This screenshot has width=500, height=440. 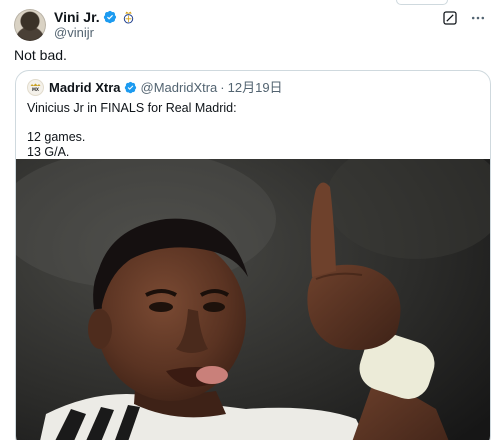 I want to click on author-identity: Vini Jr. @vinijr, so click(x=94, y=25).